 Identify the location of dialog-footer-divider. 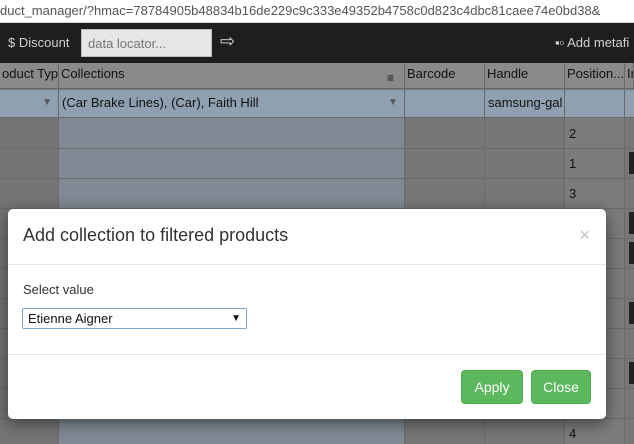
(307, 354).